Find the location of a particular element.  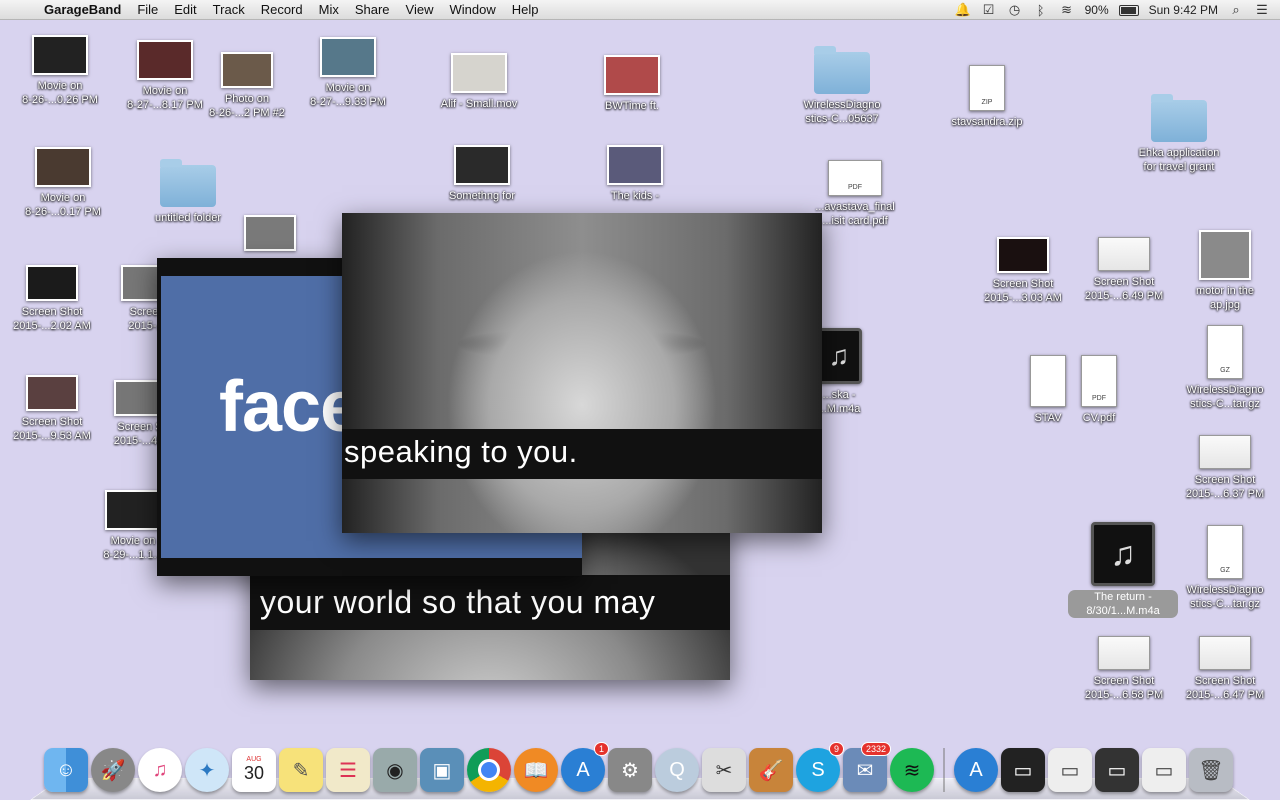

spotlight-search-icon: ⌕ is located at coordinates (1236, 10).